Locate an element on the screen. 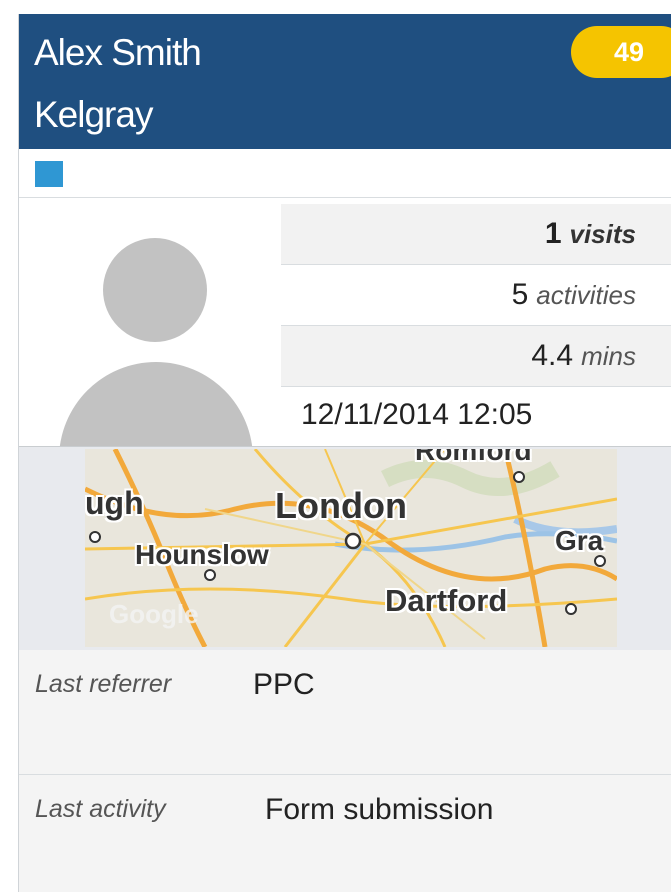 This screenshot has height=892, width=671. last-activity-row: Last activity Form submission is located at coordinates (345, 833).